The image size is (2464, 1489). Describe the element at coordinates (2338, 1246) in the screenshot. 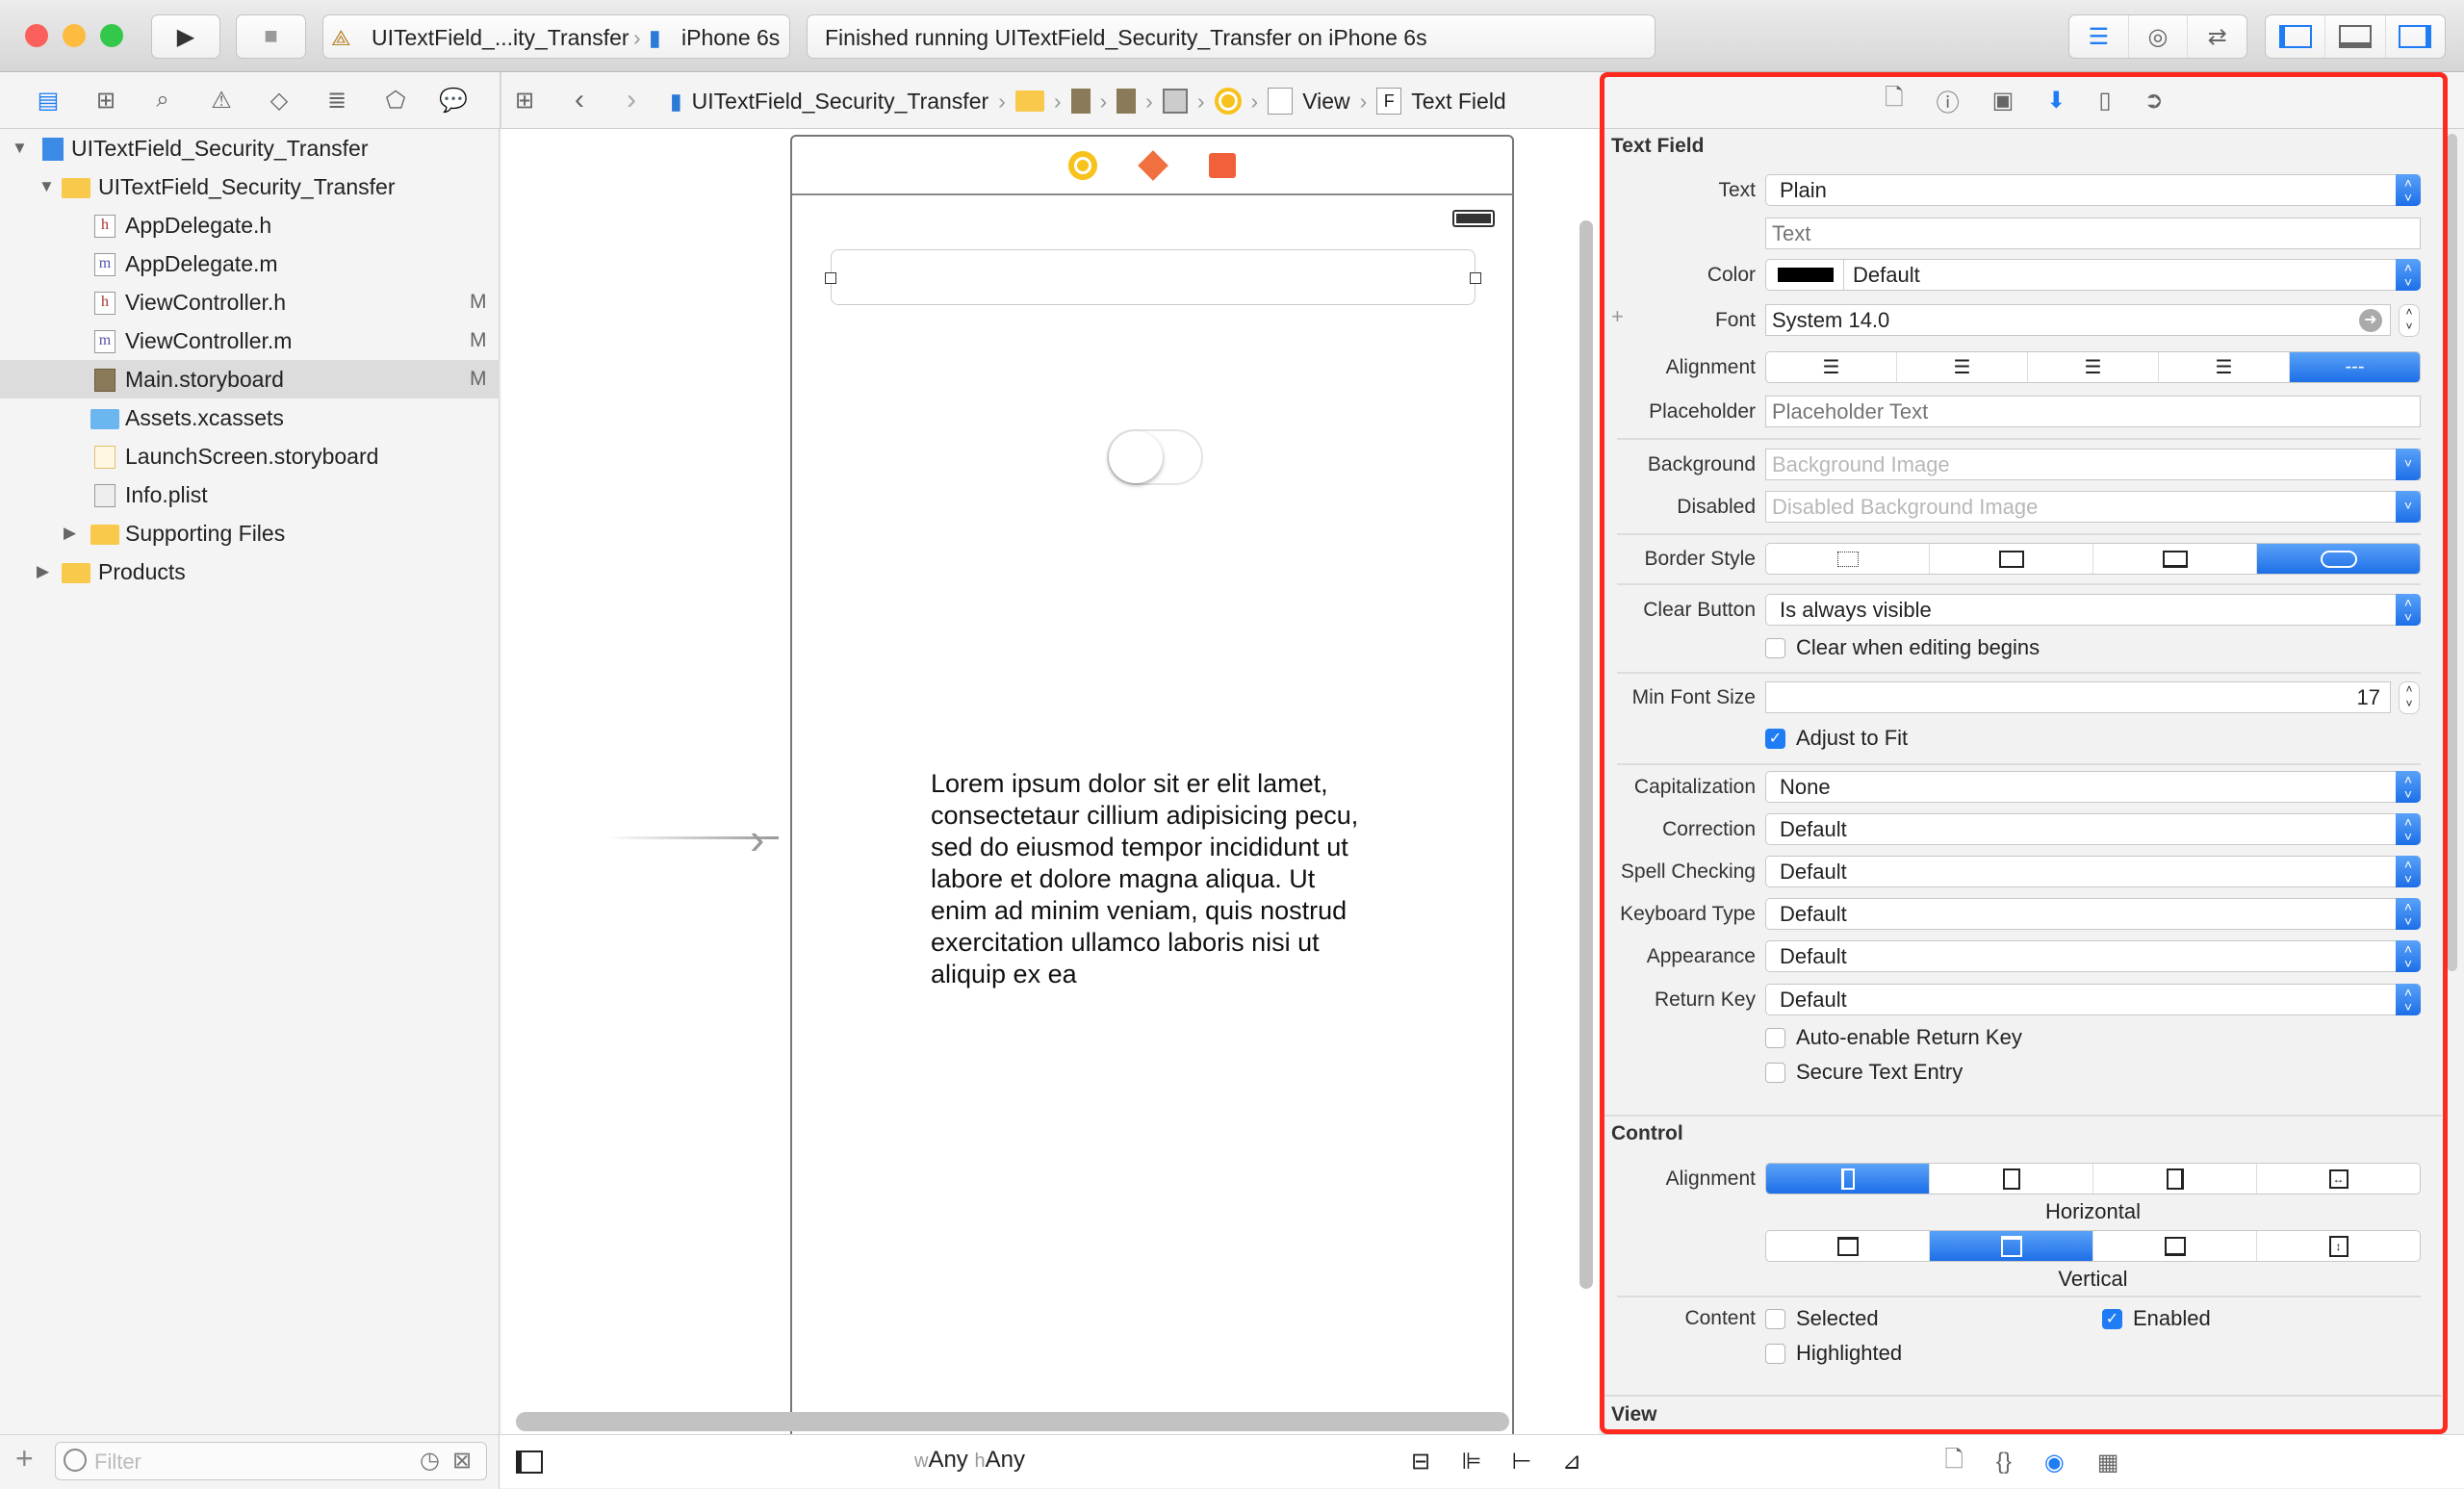

I see `align-v-fill-icon: ↕` at that location.